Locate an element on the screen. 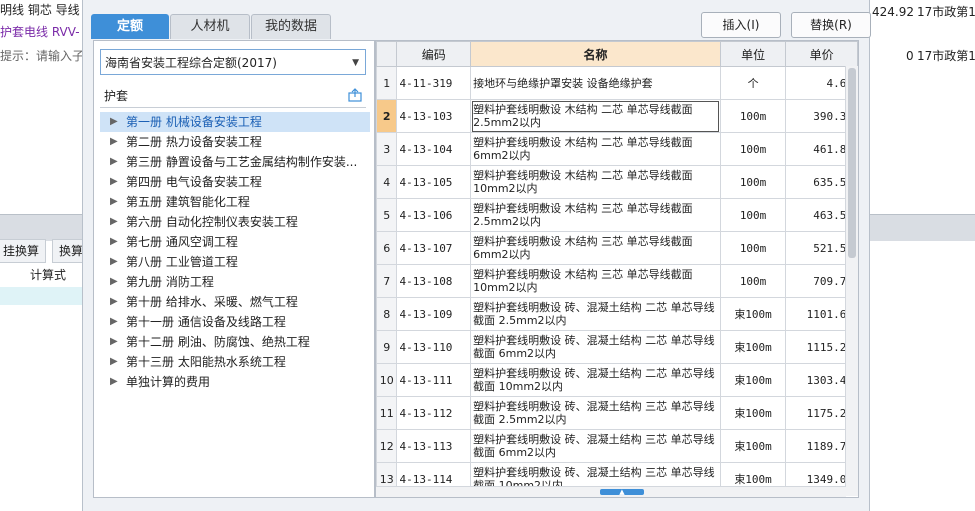 This screenshot has height=511, width=975. row-code: 4-13-113 is located at coordinates (434, 446).